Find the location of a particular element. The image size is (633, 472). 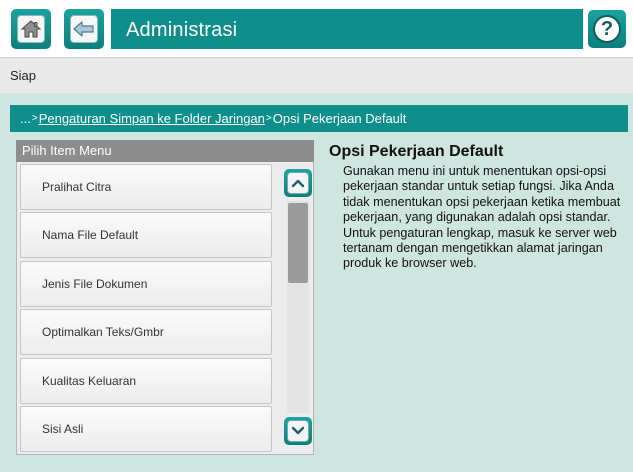

scrollbar-thumb is located at coordinates (298, 243).